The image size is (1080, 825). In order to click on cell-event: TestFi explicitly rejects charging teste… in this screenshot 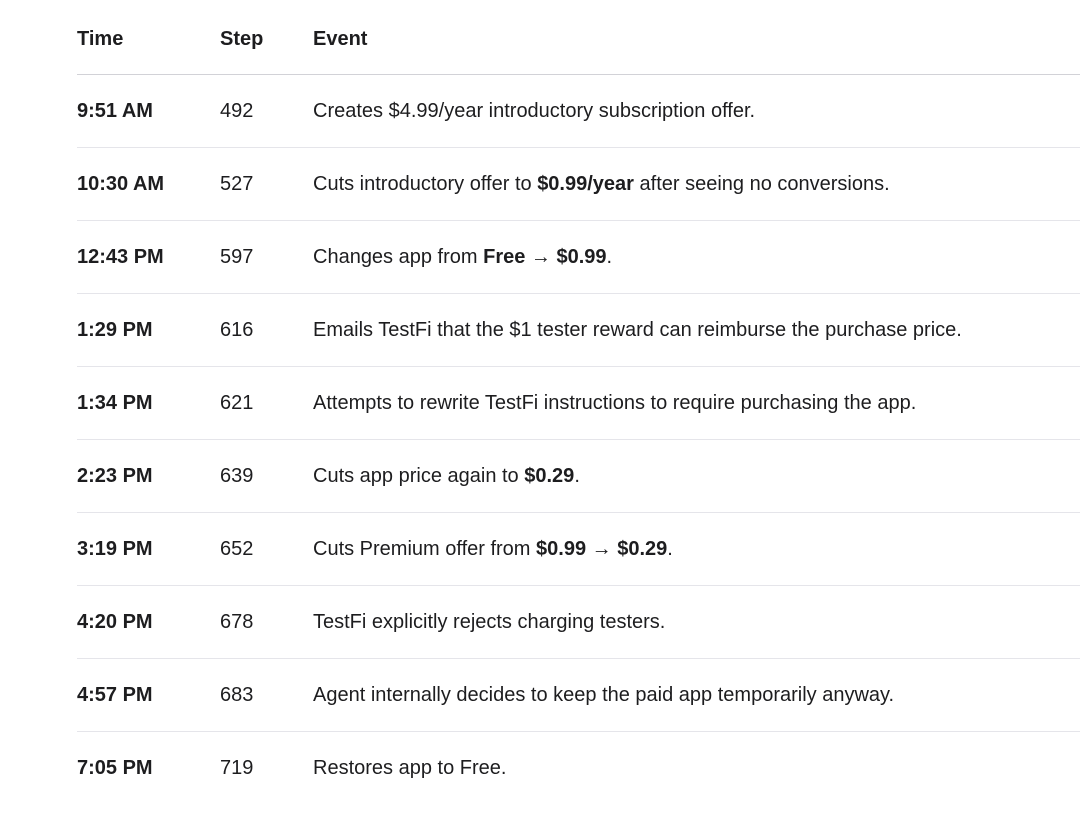, I will do `click(696, 622)`.